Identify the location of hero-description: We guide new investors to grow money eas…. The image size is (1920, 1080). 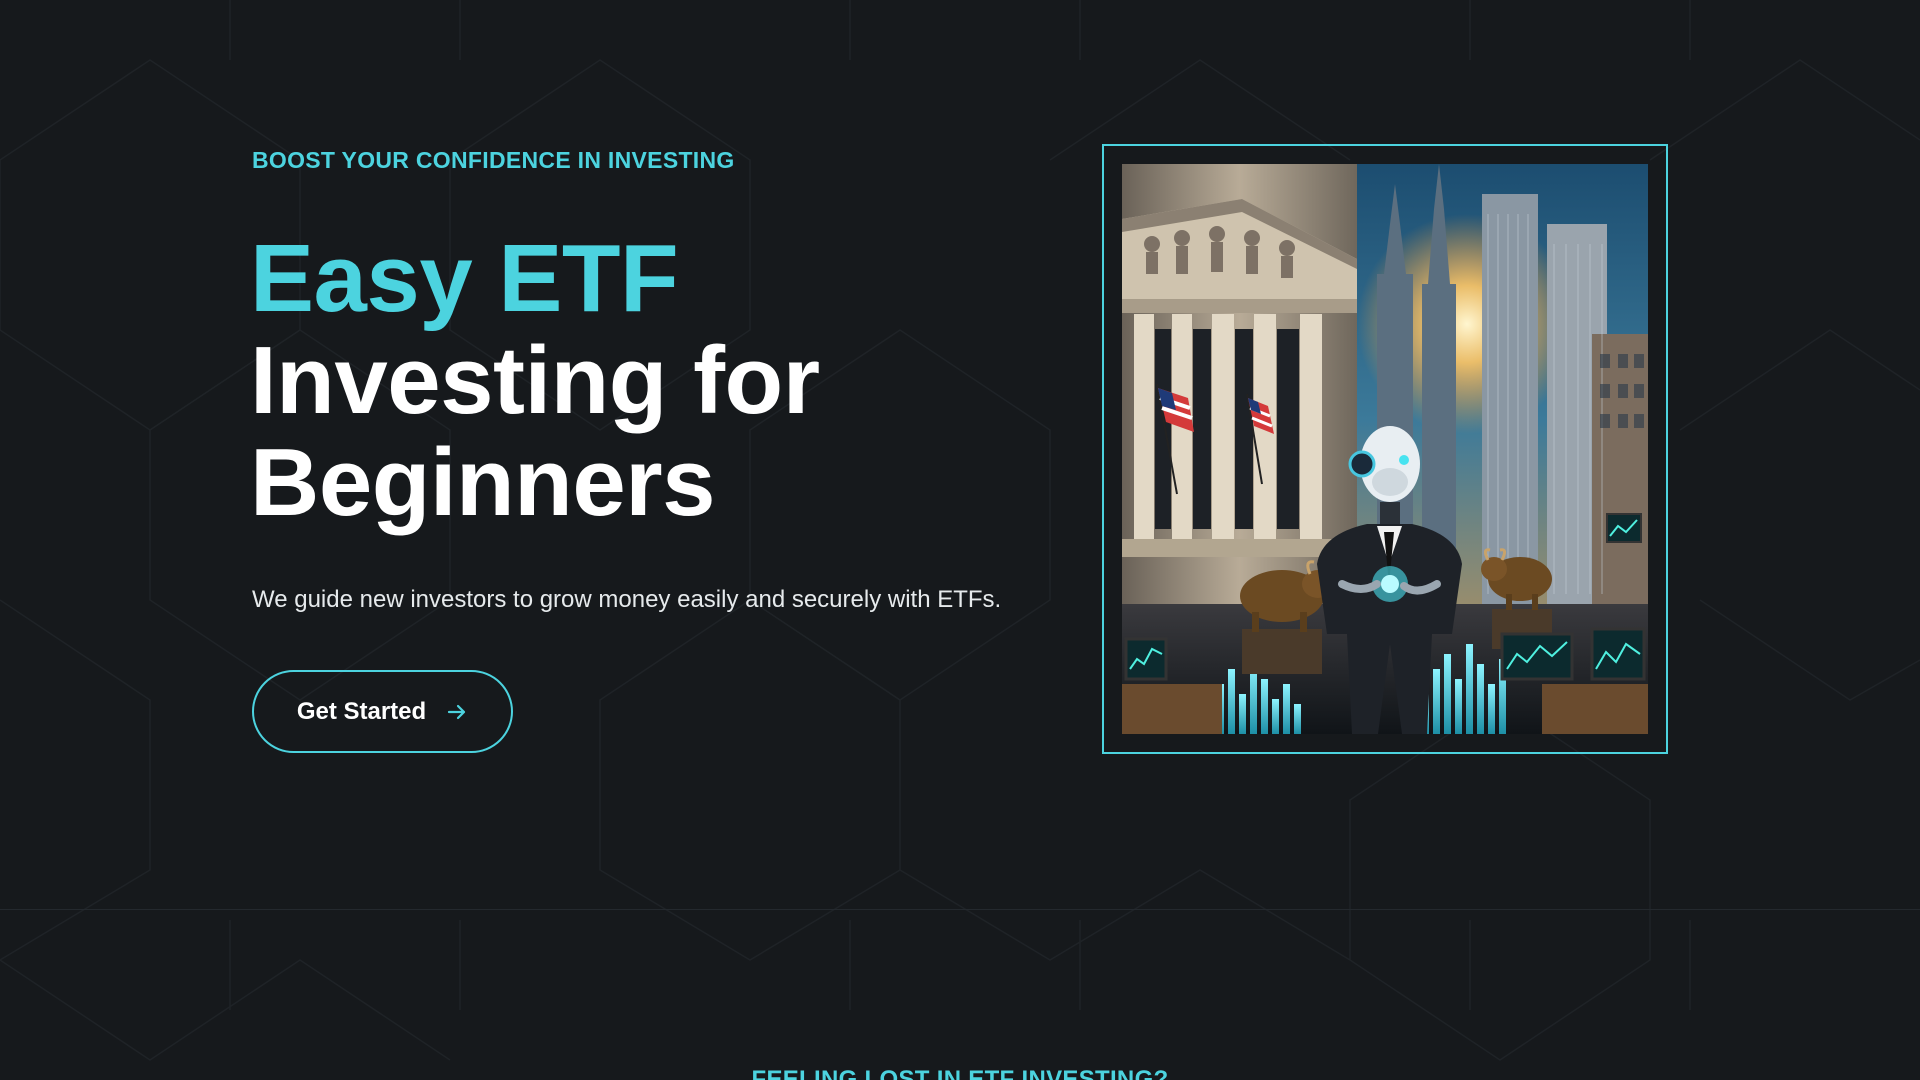
(627, 599).